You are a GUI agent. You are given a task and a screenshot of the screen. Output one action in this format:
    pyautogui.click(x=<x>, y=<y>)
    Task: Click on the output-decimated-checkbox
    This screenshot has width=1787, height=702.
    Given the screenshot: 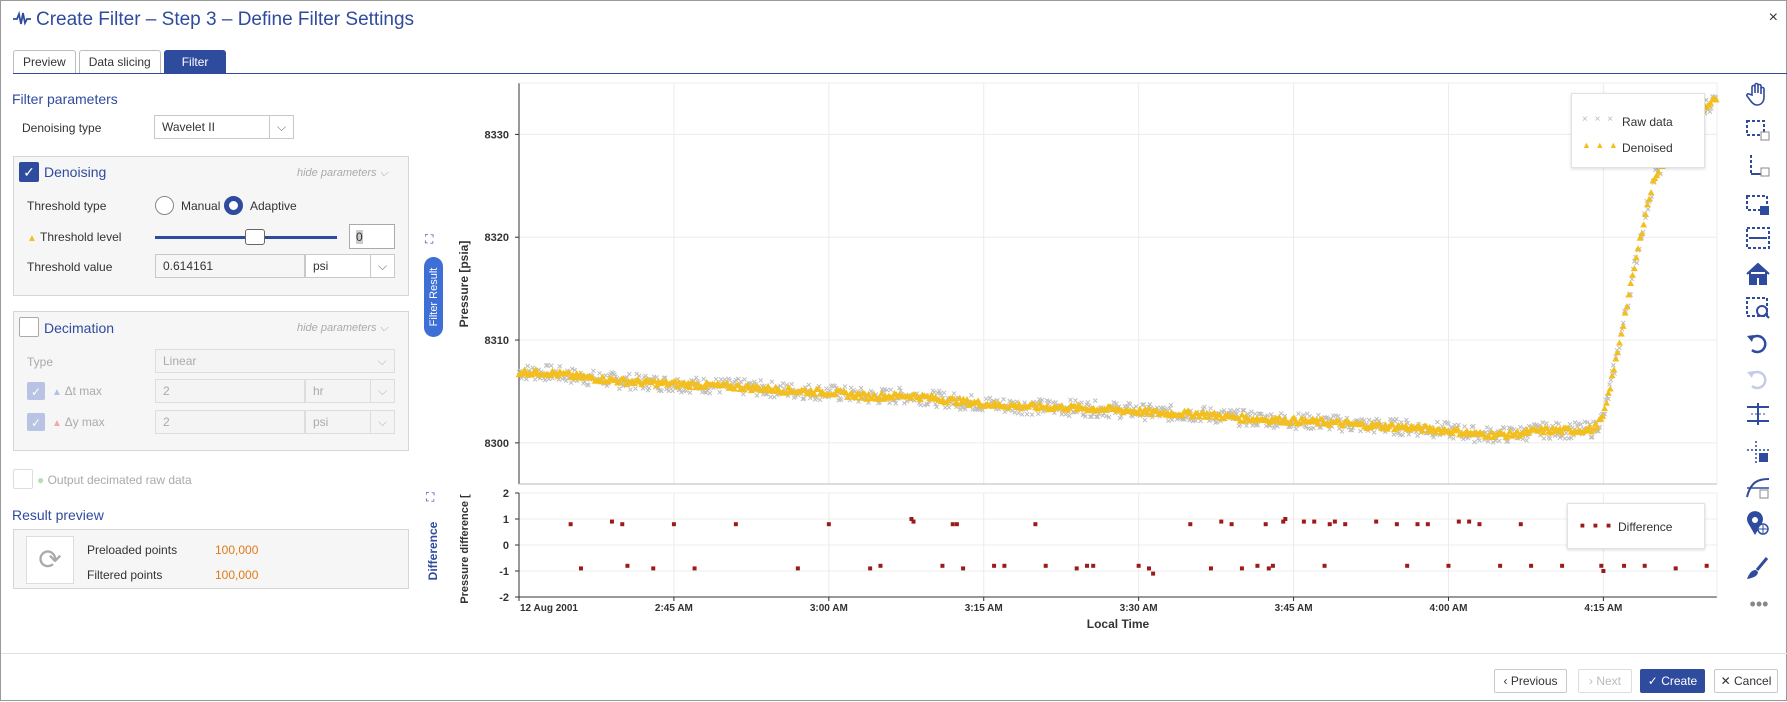 What is the action you would take?
    pyautogui.click(x=23, y=479)
    